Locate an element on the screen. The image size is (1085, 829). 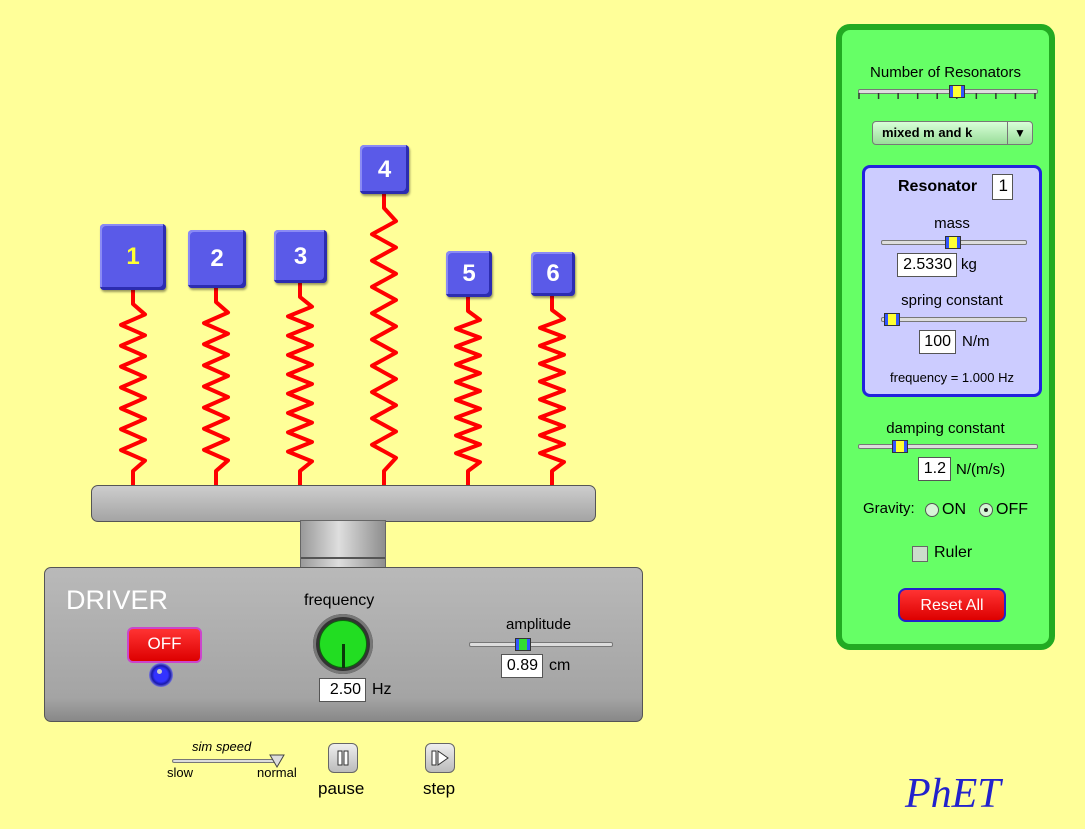
mass-unit: kg is located at coordinates (969, 264).